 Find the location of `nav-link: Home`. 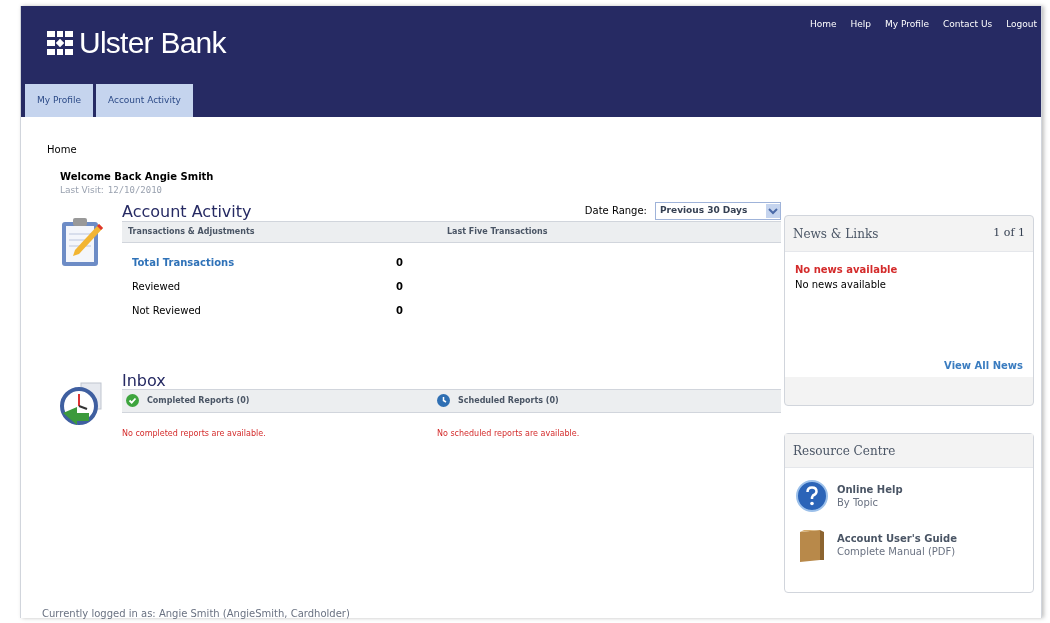

nav-link: Home is located at coordinates (823, 38).